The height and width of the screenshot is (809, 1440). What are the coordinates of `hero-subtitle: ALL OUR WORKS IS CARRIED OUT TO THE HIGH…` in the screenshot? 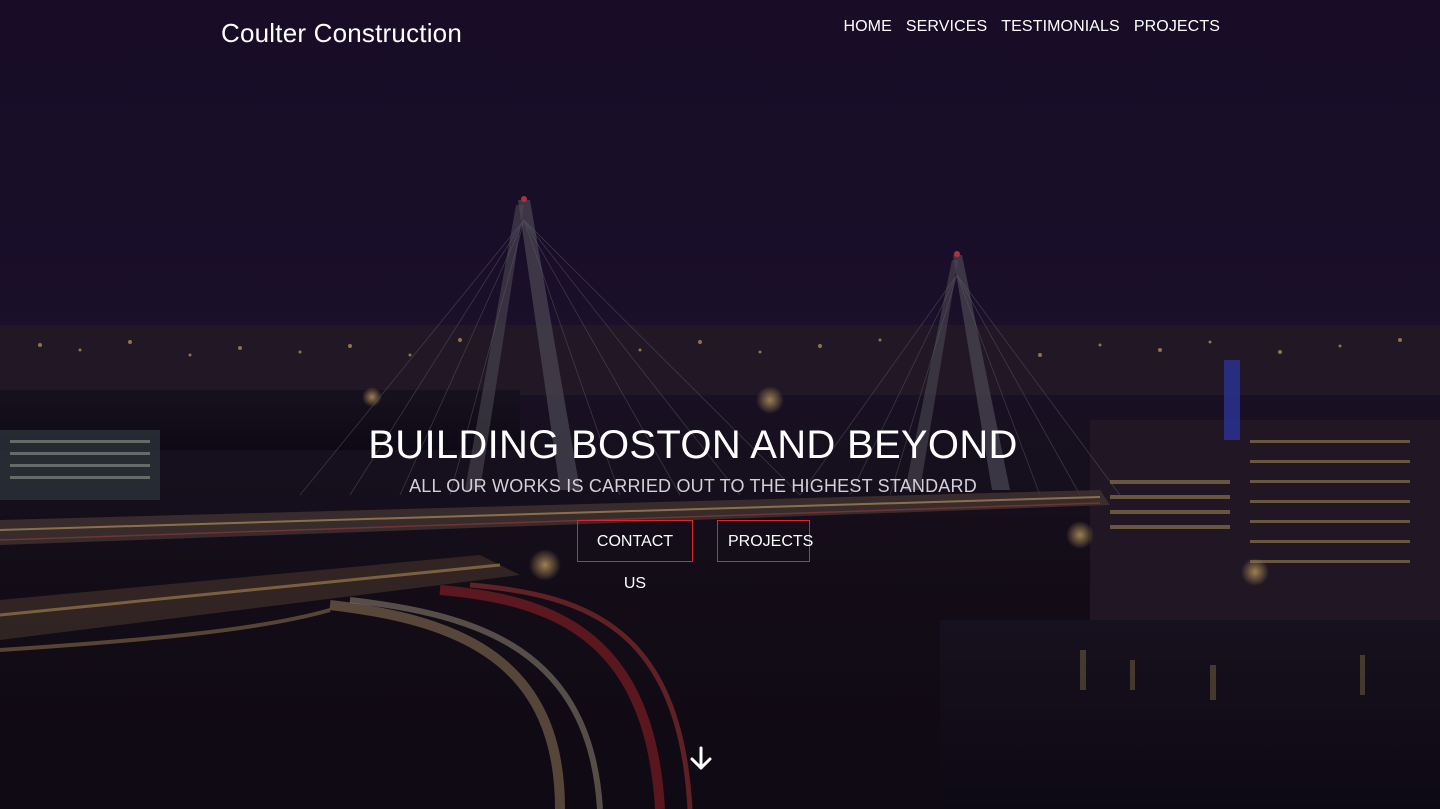 It's located at (693, 486).